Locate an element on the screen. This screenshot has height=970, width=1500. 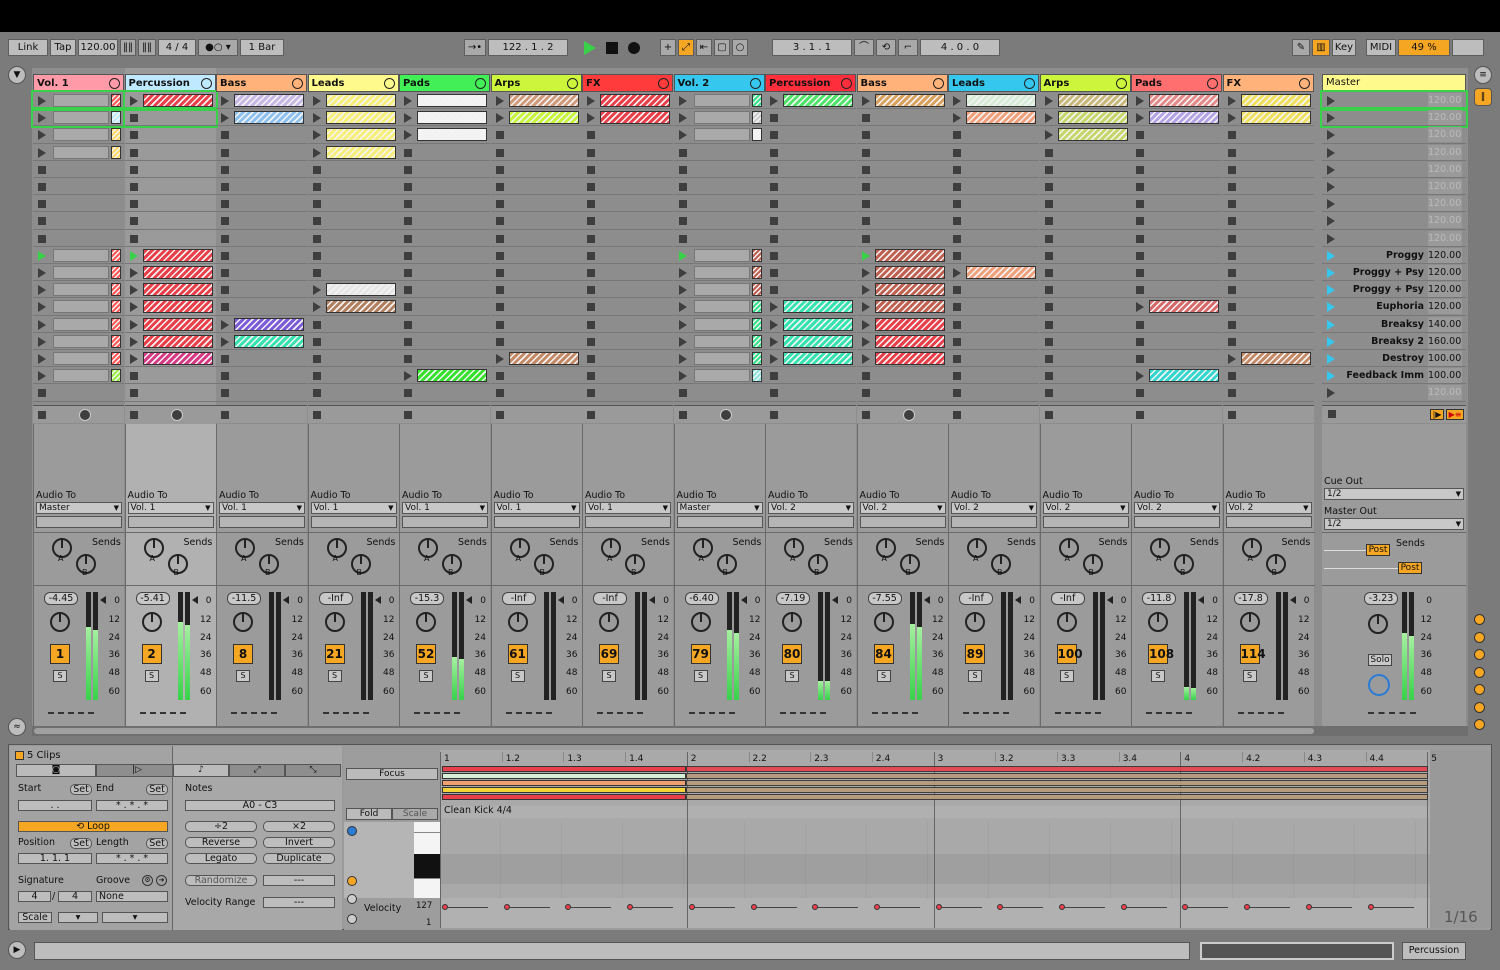
audio-to-channel is located at coordinates (79, 522).